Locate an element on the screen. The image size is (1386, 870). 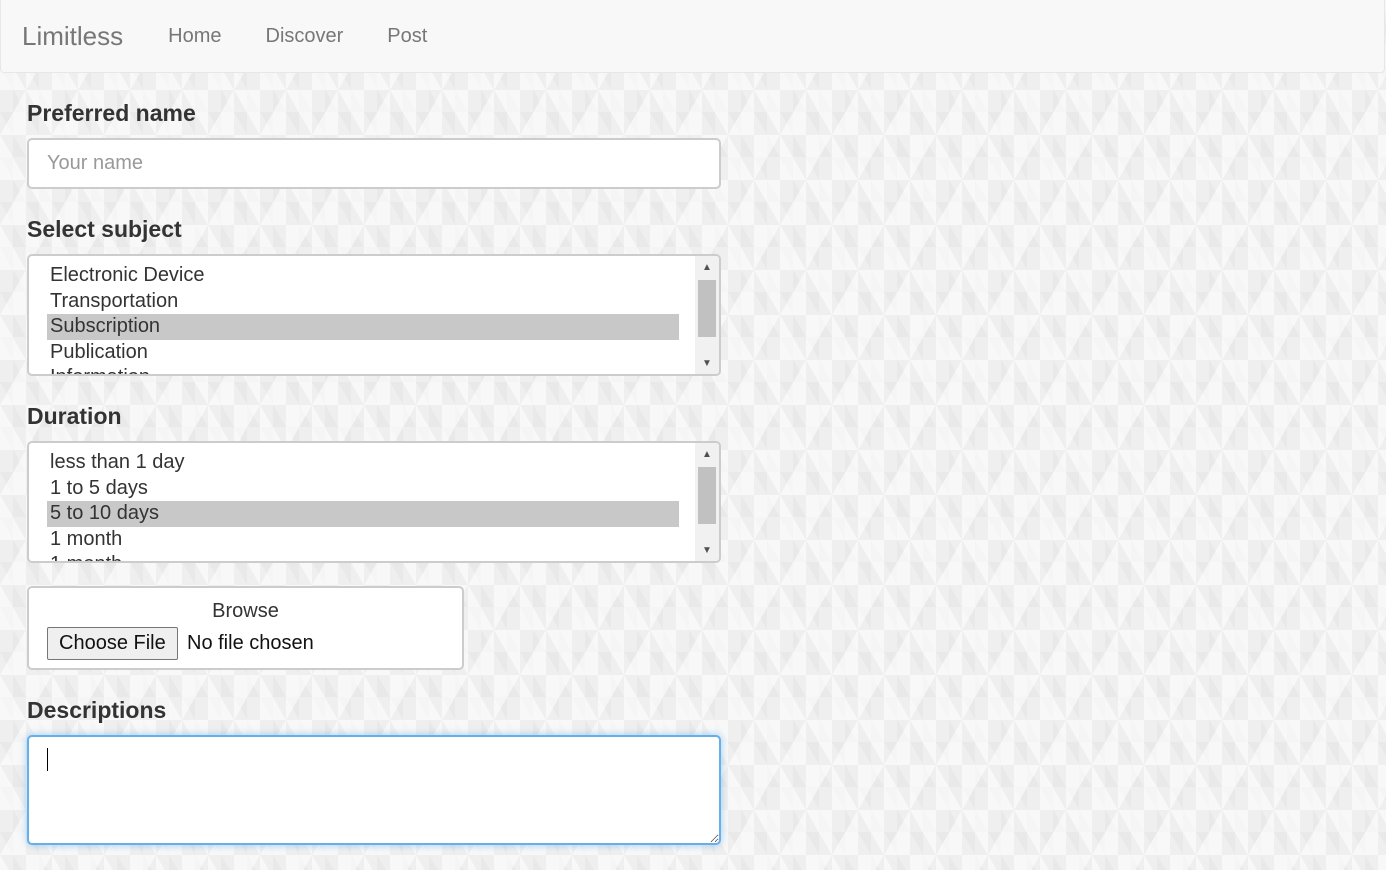
select-subject-label: Select subject is located at coordinates (104, 229).